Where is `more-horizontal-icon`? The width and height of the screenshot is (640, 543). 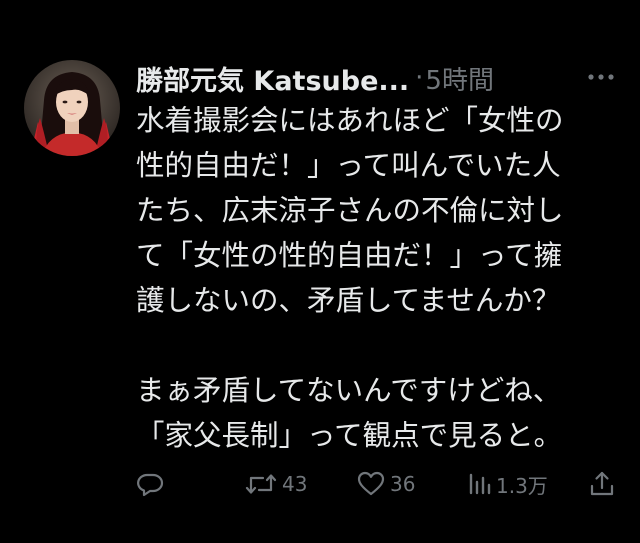
more-horizontal-icon is located at coordinates (601, 77).